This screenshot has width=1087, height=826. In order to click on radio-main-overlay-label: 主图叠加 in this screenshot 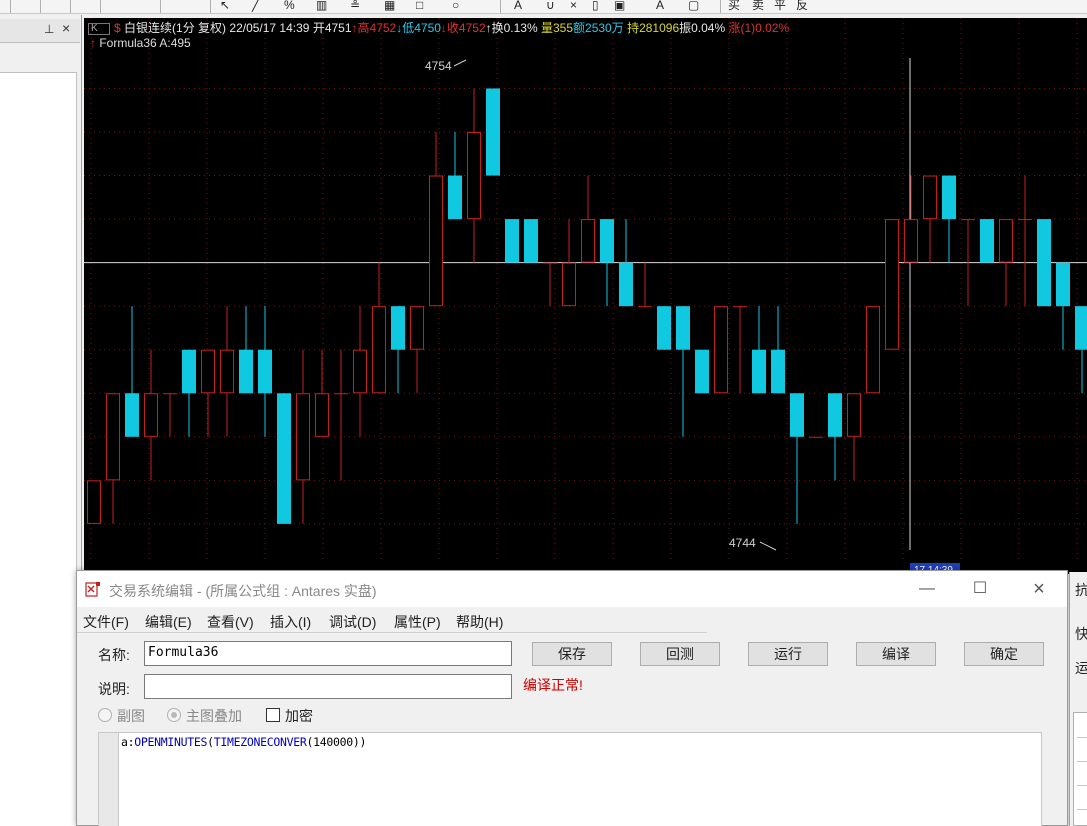, I will do `click(214, 716)`.